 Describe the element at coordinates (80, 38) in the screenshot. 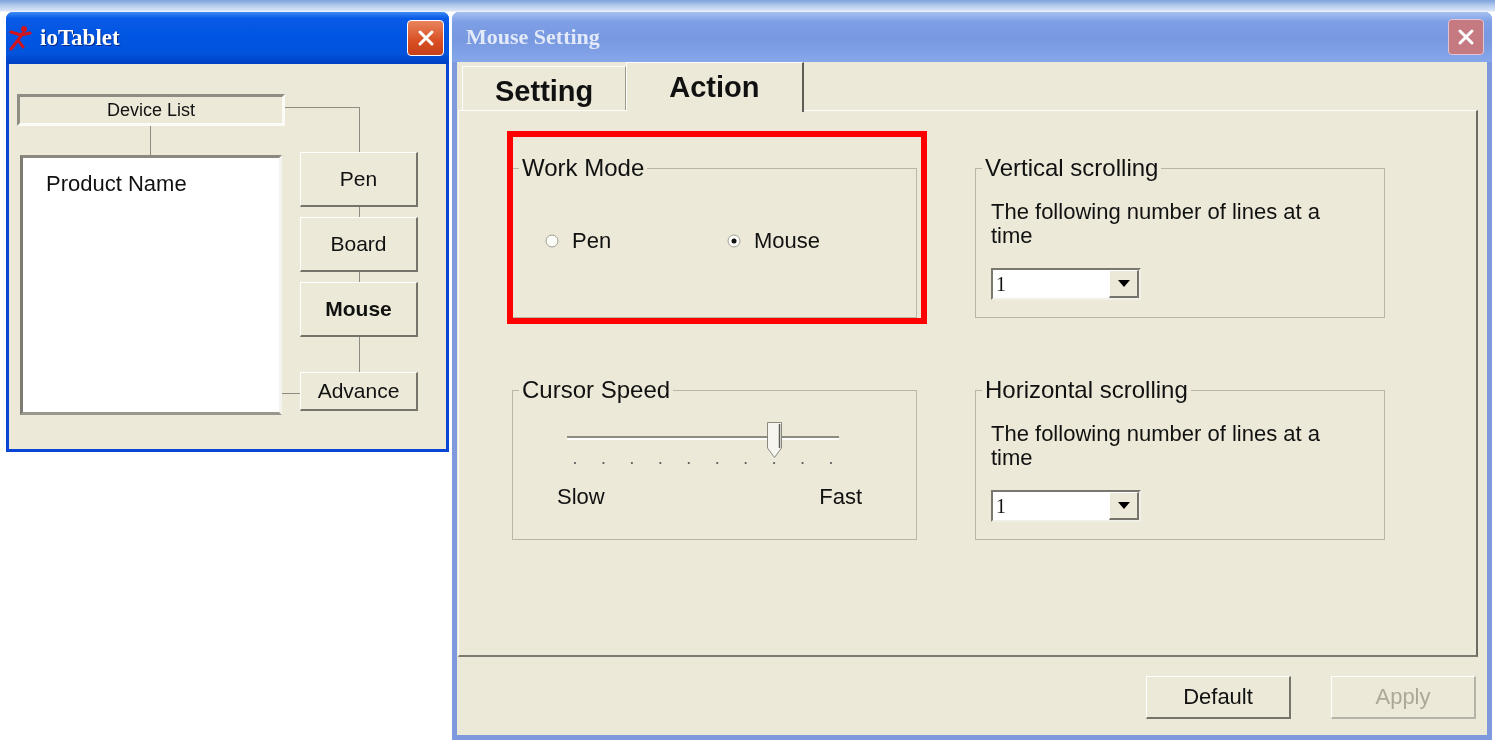

I see `window-title: ioTablet` at that location.